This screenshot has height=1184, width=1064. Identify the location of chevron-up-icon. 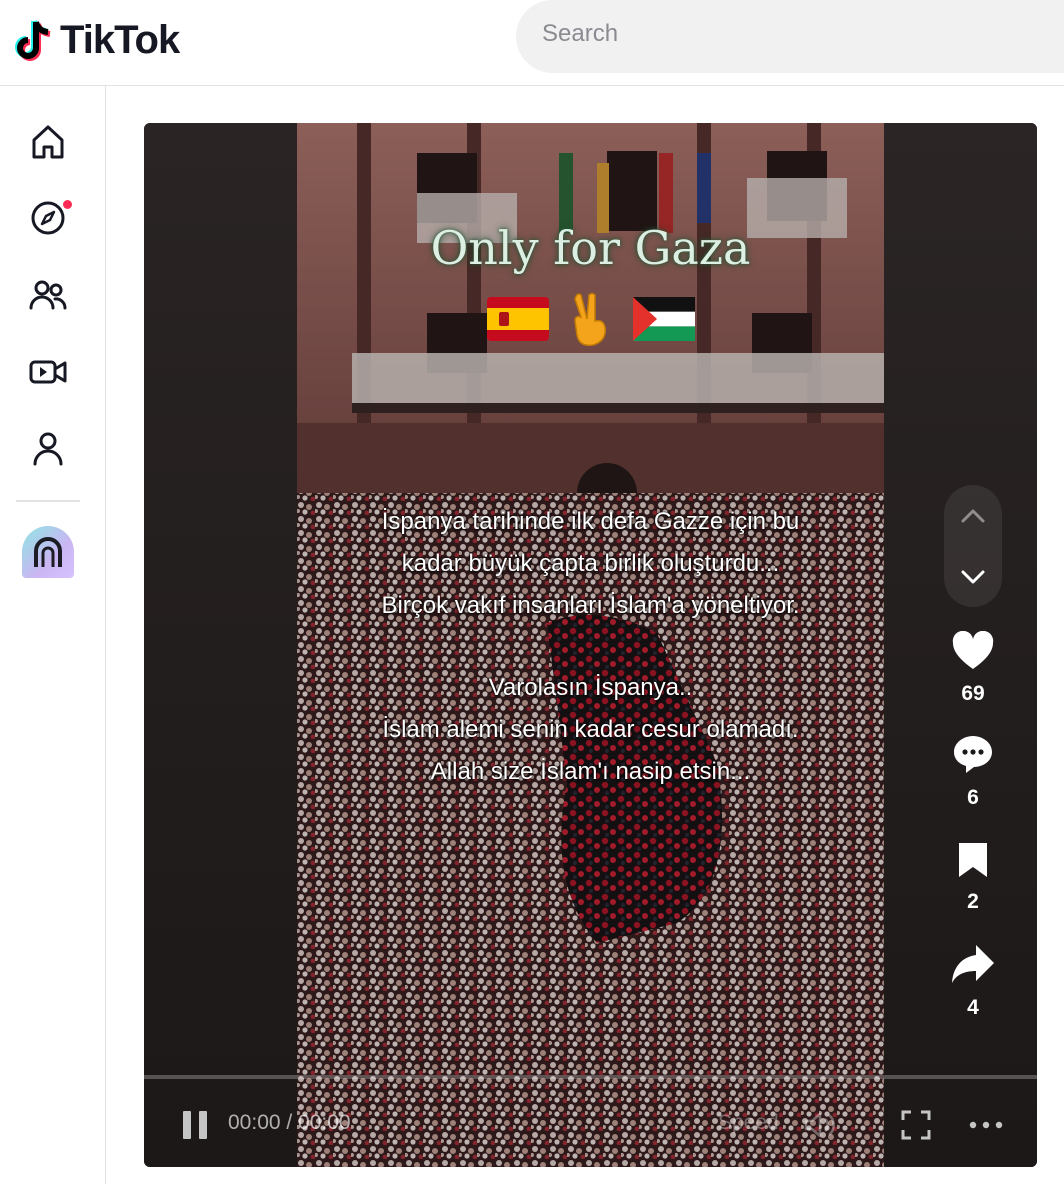
(973, 515).